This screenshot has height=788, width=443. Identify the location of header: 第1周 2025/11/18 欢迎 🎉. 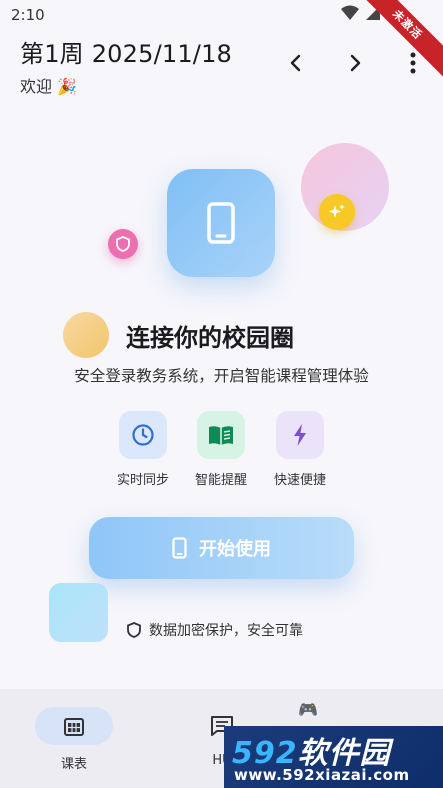
(126, 65).